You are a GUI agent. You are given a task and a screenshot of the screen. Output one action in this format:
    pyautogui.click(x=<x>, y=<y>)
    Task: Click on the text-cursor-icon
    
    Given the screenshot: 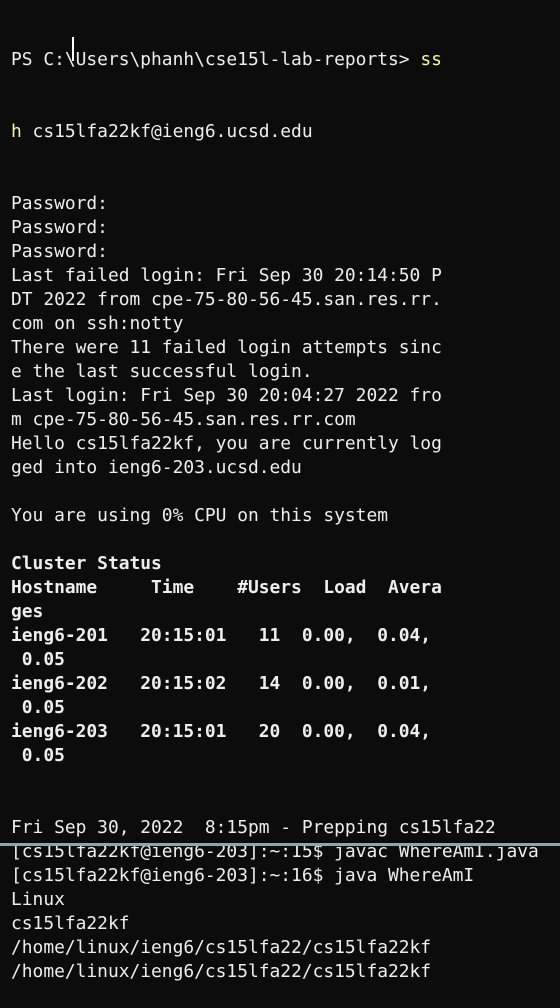 What is the action you would take?
    pyautogui.click(x=73, y=49)
    